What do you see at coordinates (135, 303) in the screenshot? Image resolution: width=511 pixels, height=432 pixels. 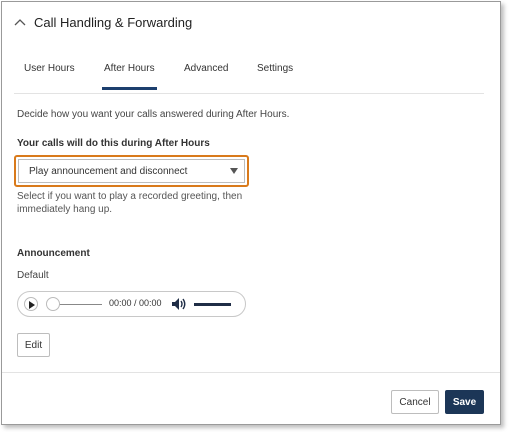 I see `playback-time: 00:00 / 00:00` at bounding box center [135, 303].